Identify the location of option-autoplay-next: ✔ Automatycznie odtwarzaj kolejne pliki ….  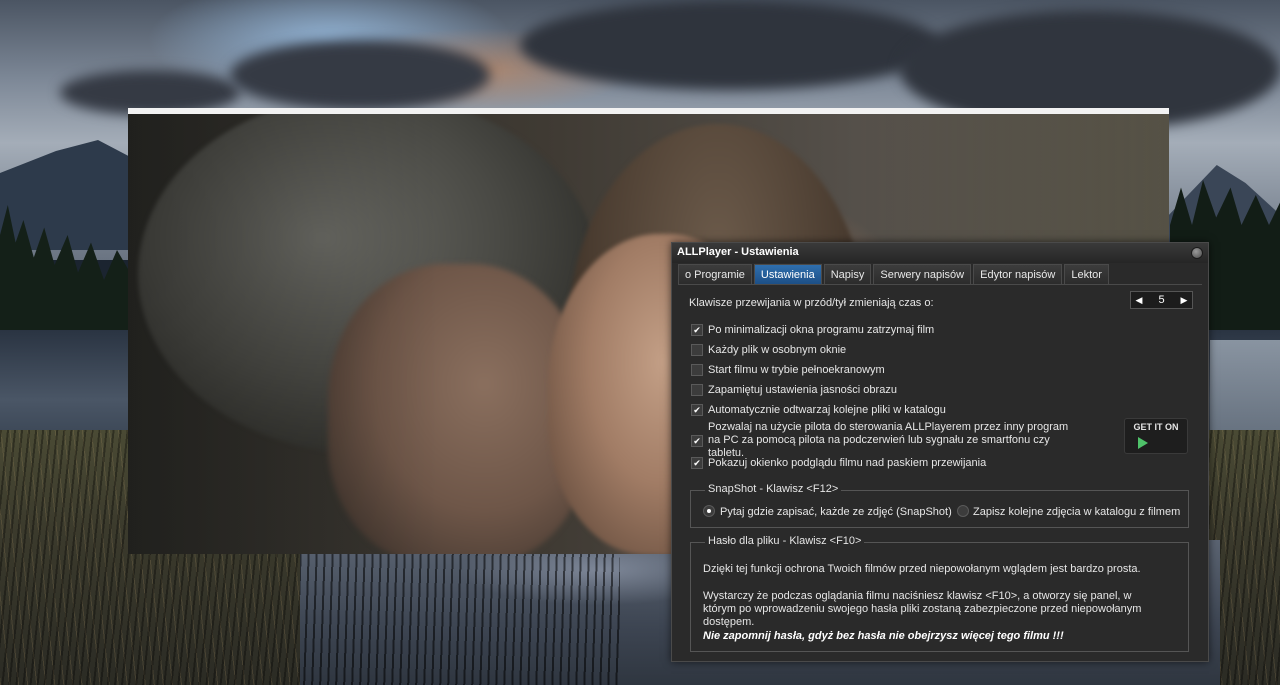
(818, 410).